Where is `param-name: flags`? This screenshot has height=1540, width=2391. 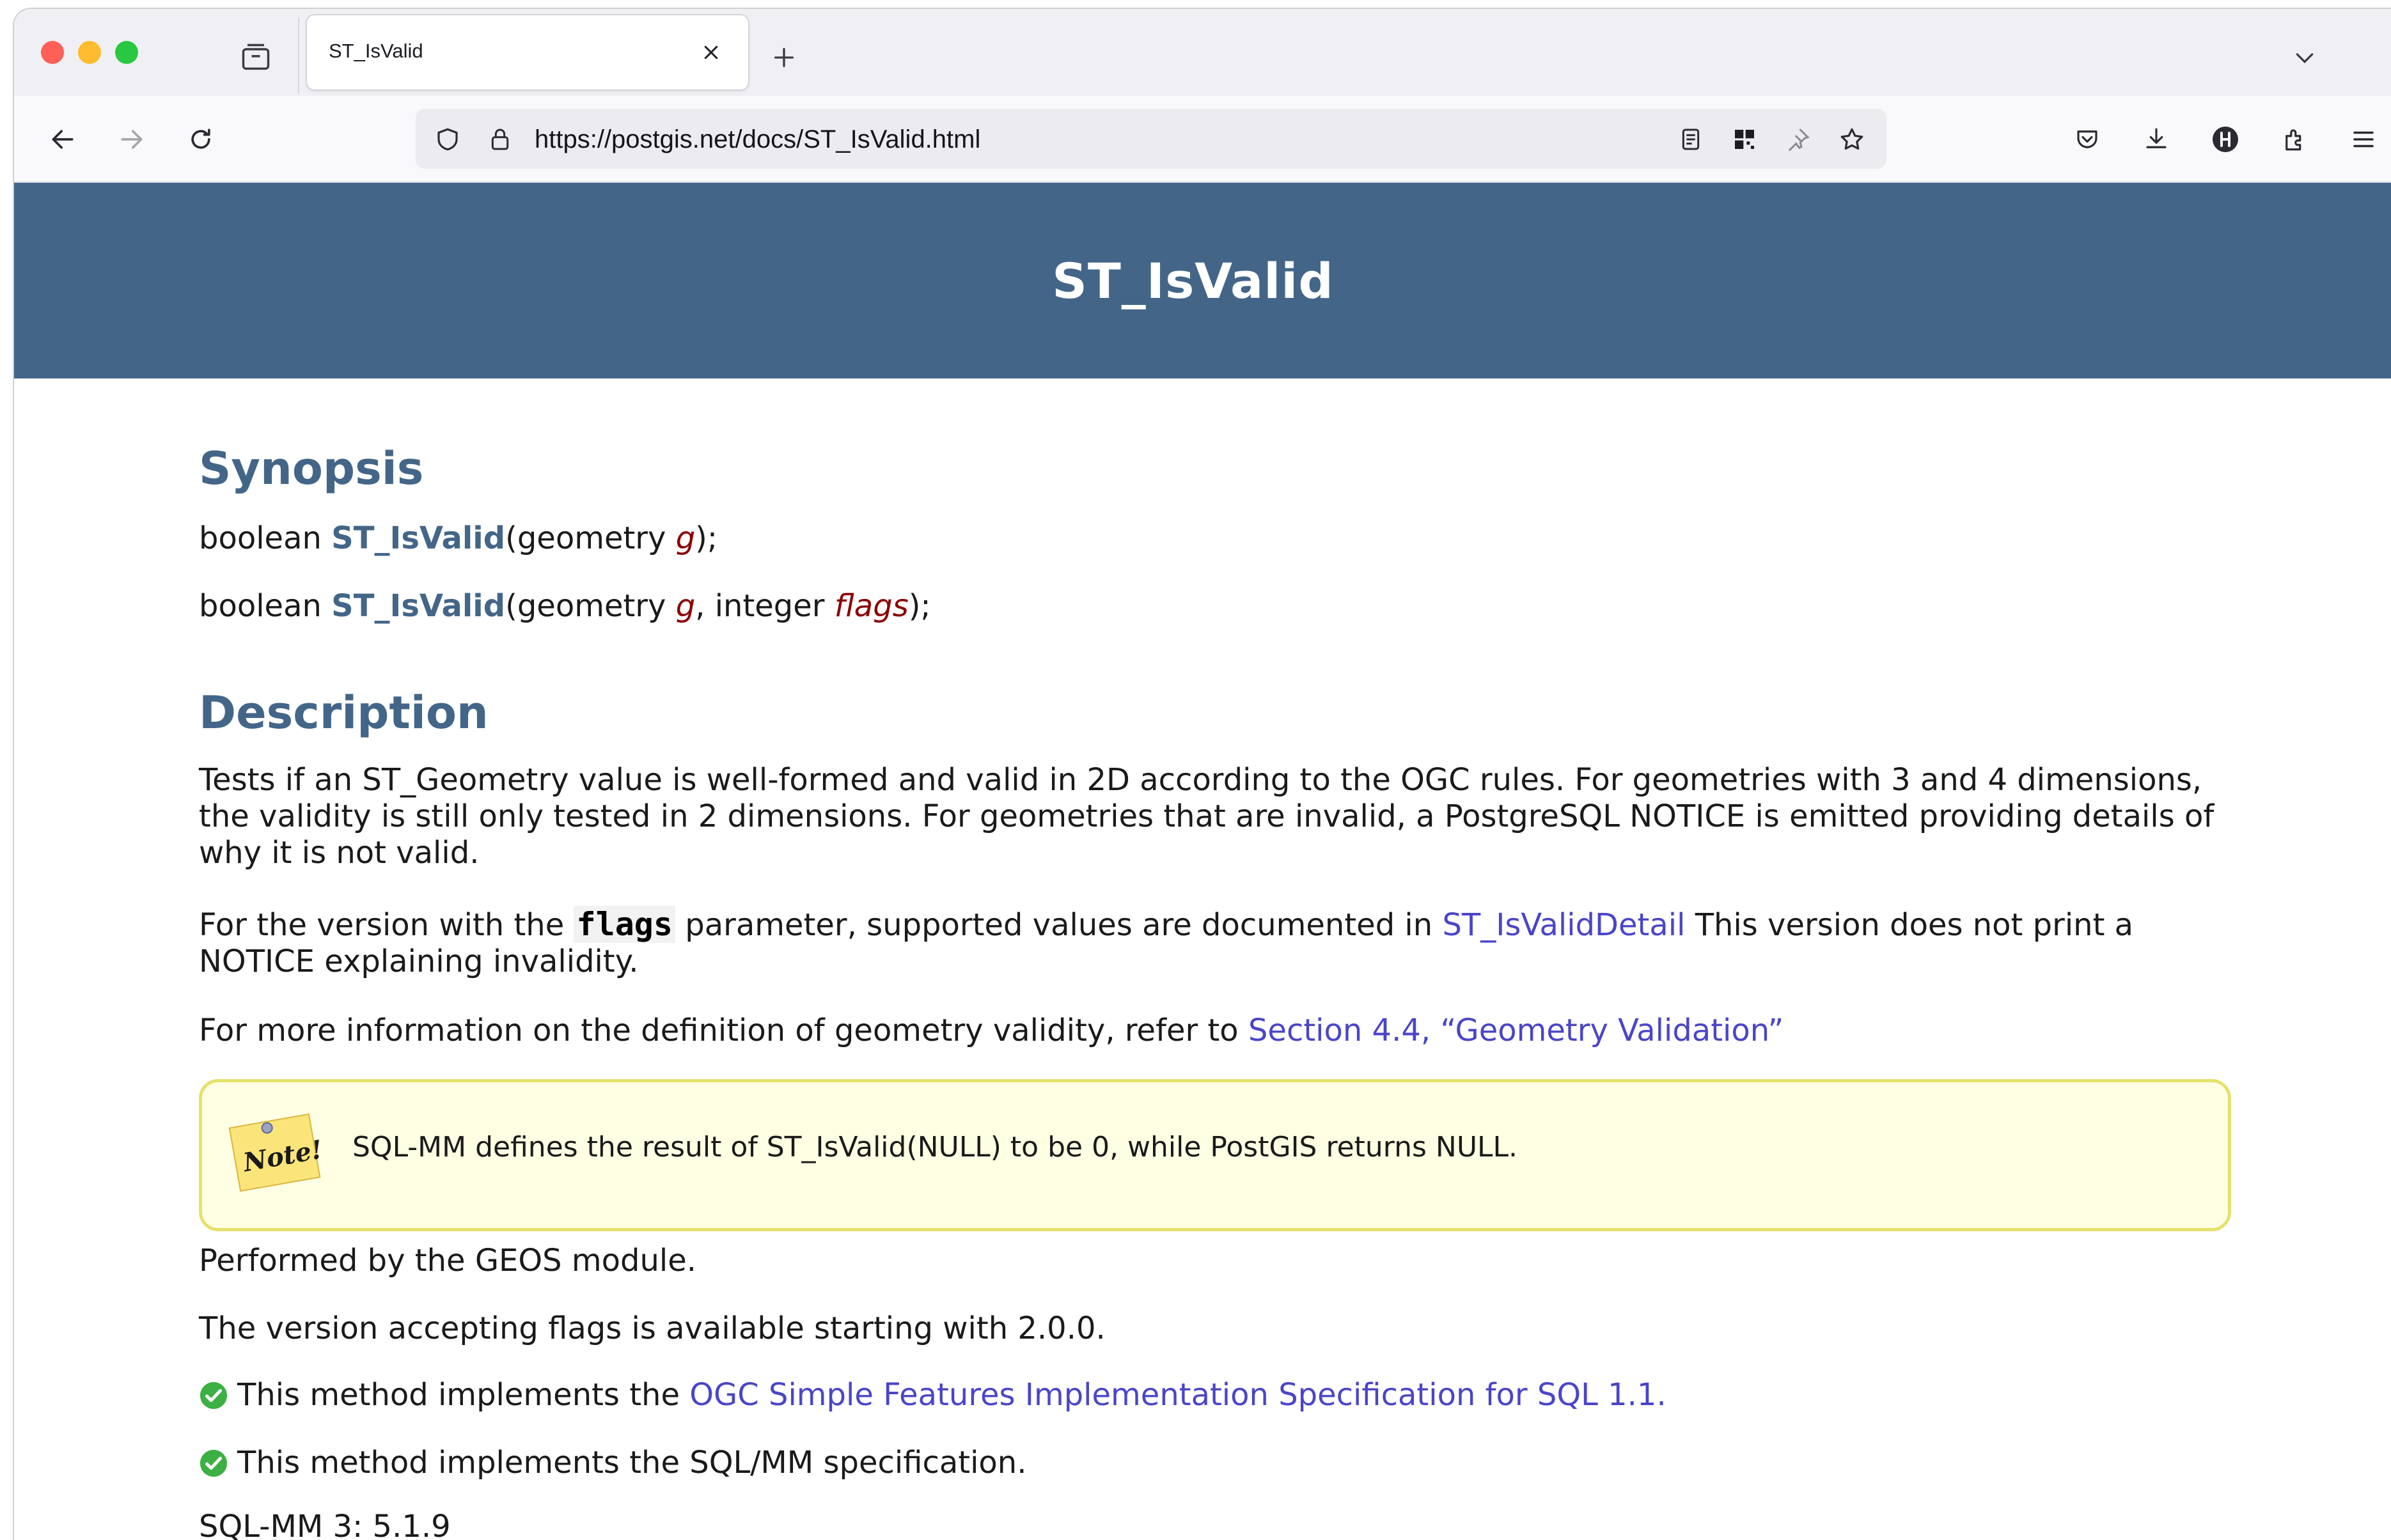 param-name: flags is located at coordinates (872, 606).